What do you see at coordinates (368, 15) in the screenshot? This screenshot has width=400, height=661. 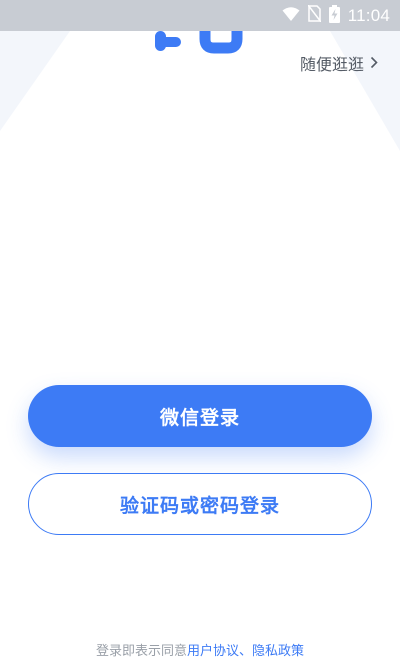 I see `status-time: 11:04` at bounding box center [368, 15].